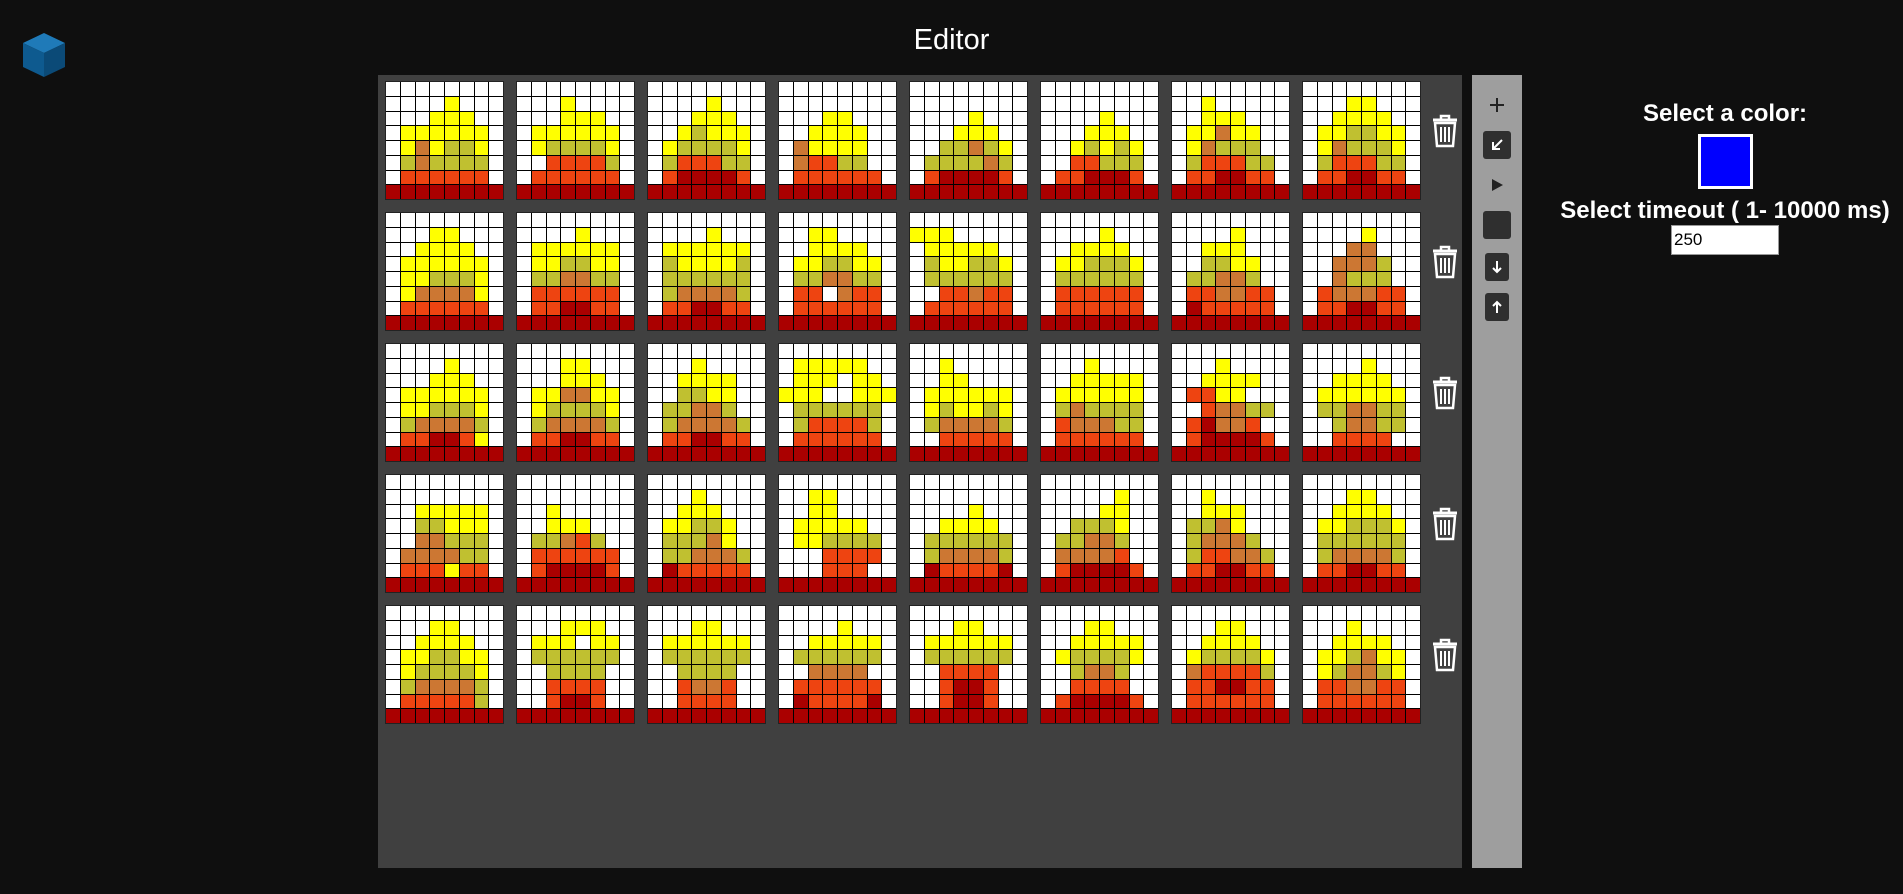 This screenshot has height=894, width=1903. What do you see at coordinates (1445, 524) in the screenshot?
I see `delete-row-trash-icon` at bounding box center [1445, 524].